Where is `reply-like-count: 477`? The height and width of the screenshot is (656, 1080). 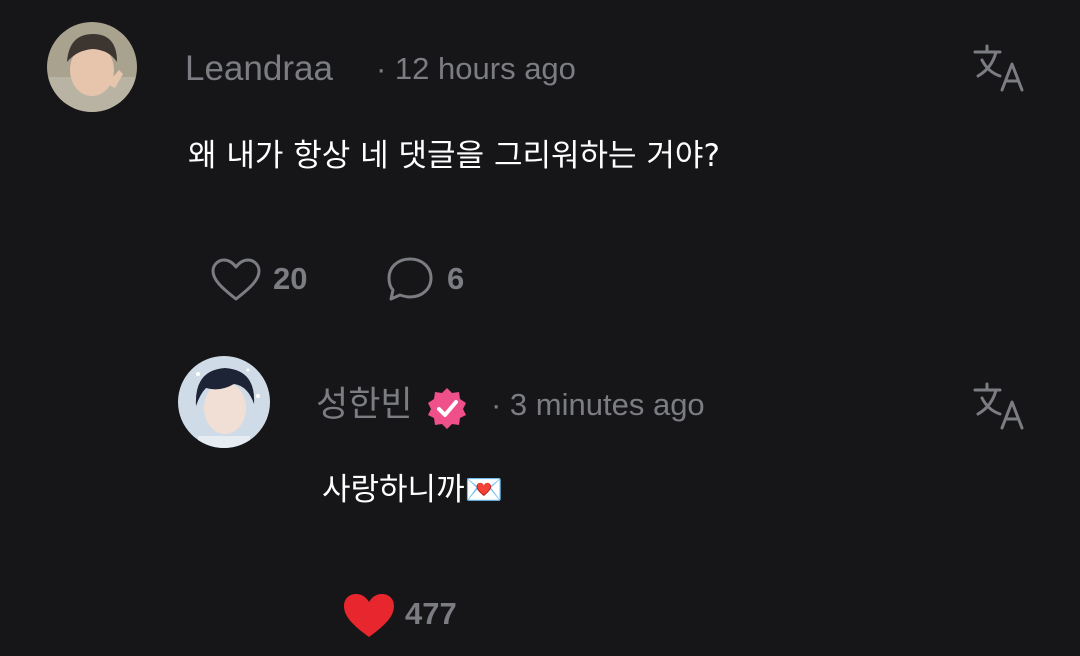 reply-like-count: 477 is located at coordinates (431, 613).